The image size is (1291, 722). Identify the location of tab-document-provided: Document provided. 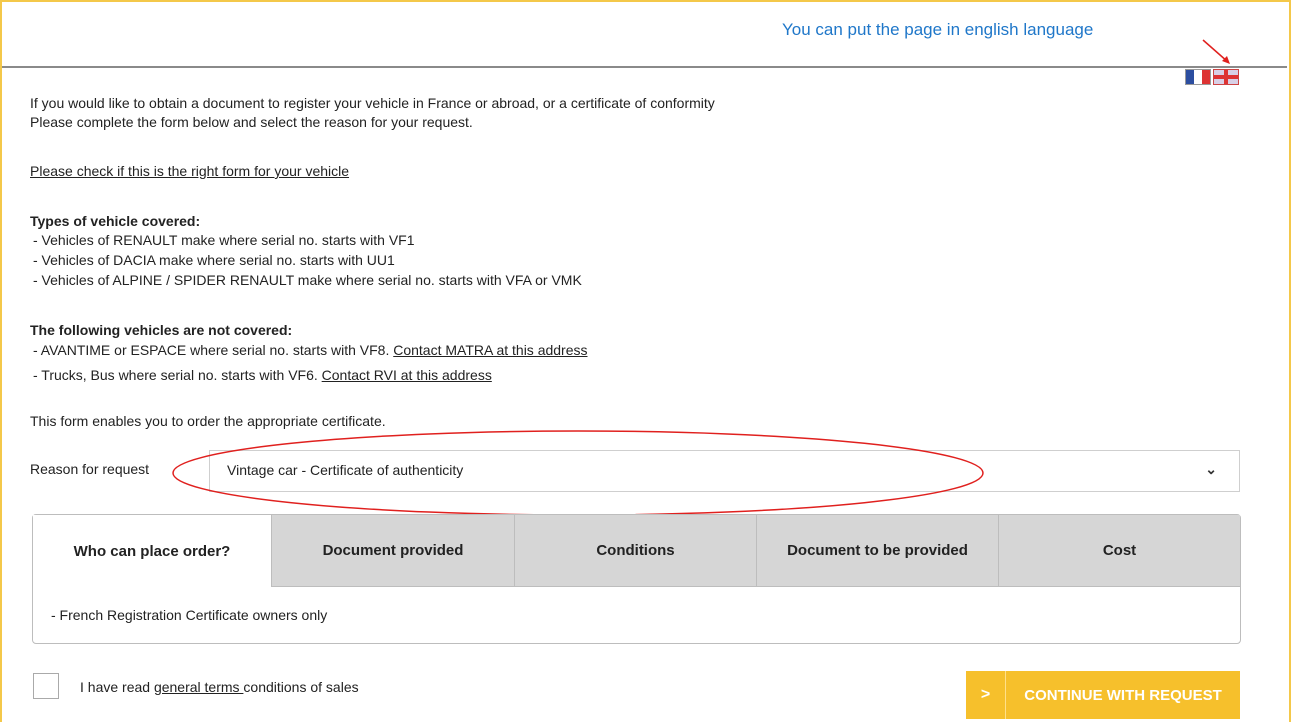
(392, 551).